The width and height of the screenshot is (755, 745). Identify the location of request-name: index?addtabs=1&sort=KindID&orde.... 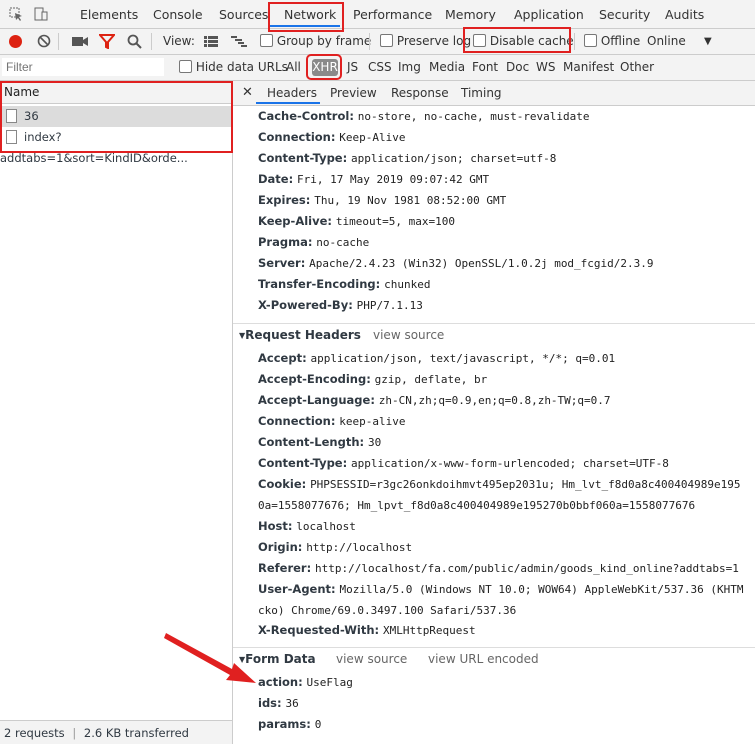
(94, 147).